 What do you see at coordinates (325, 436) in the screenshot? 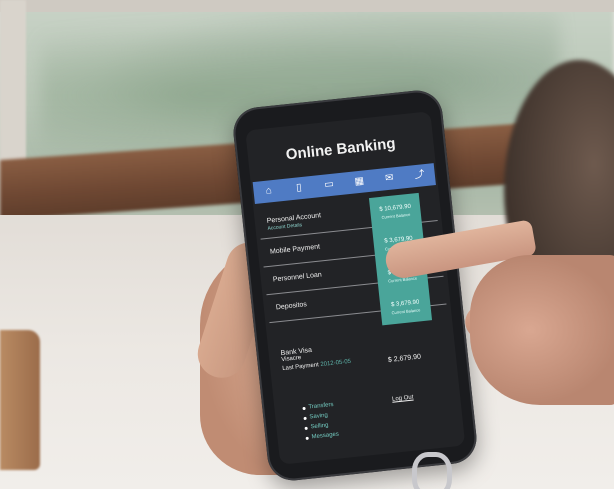
I see `menu-item-label: Messages` at bounding box center [325, 436].